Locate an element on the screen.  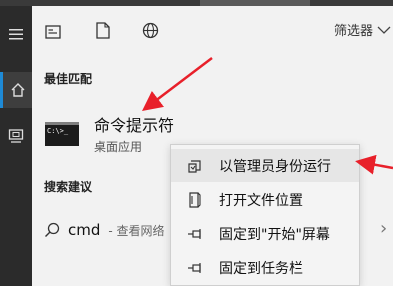
documents-icon is located at coordinates (16, 136).